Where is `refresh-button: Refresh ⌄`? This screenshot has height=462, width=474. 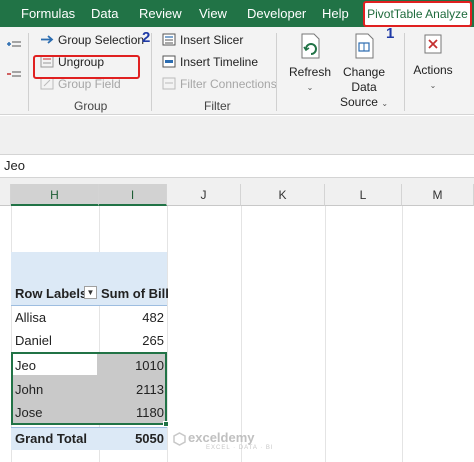 refresh-button: Refresh ⌄ is located at coordinates (310, 63).